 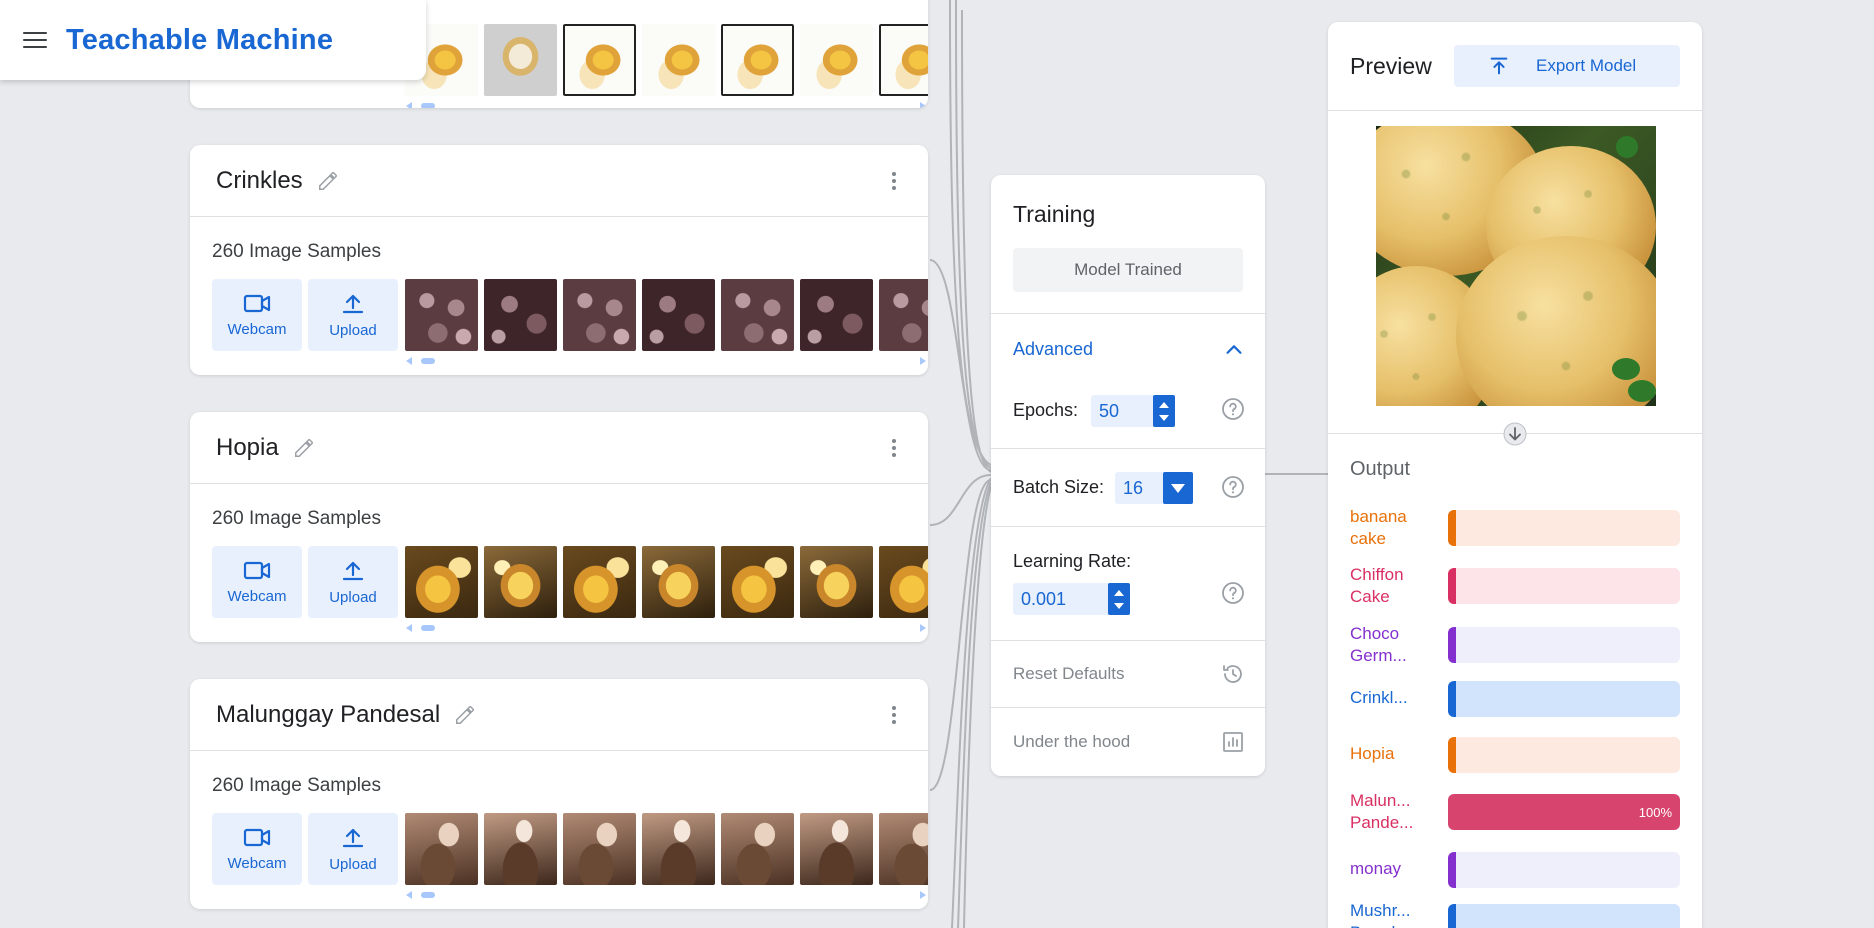 I want to click on class-card-header: Malunggay Pandesal, so click(x=559, y=715).